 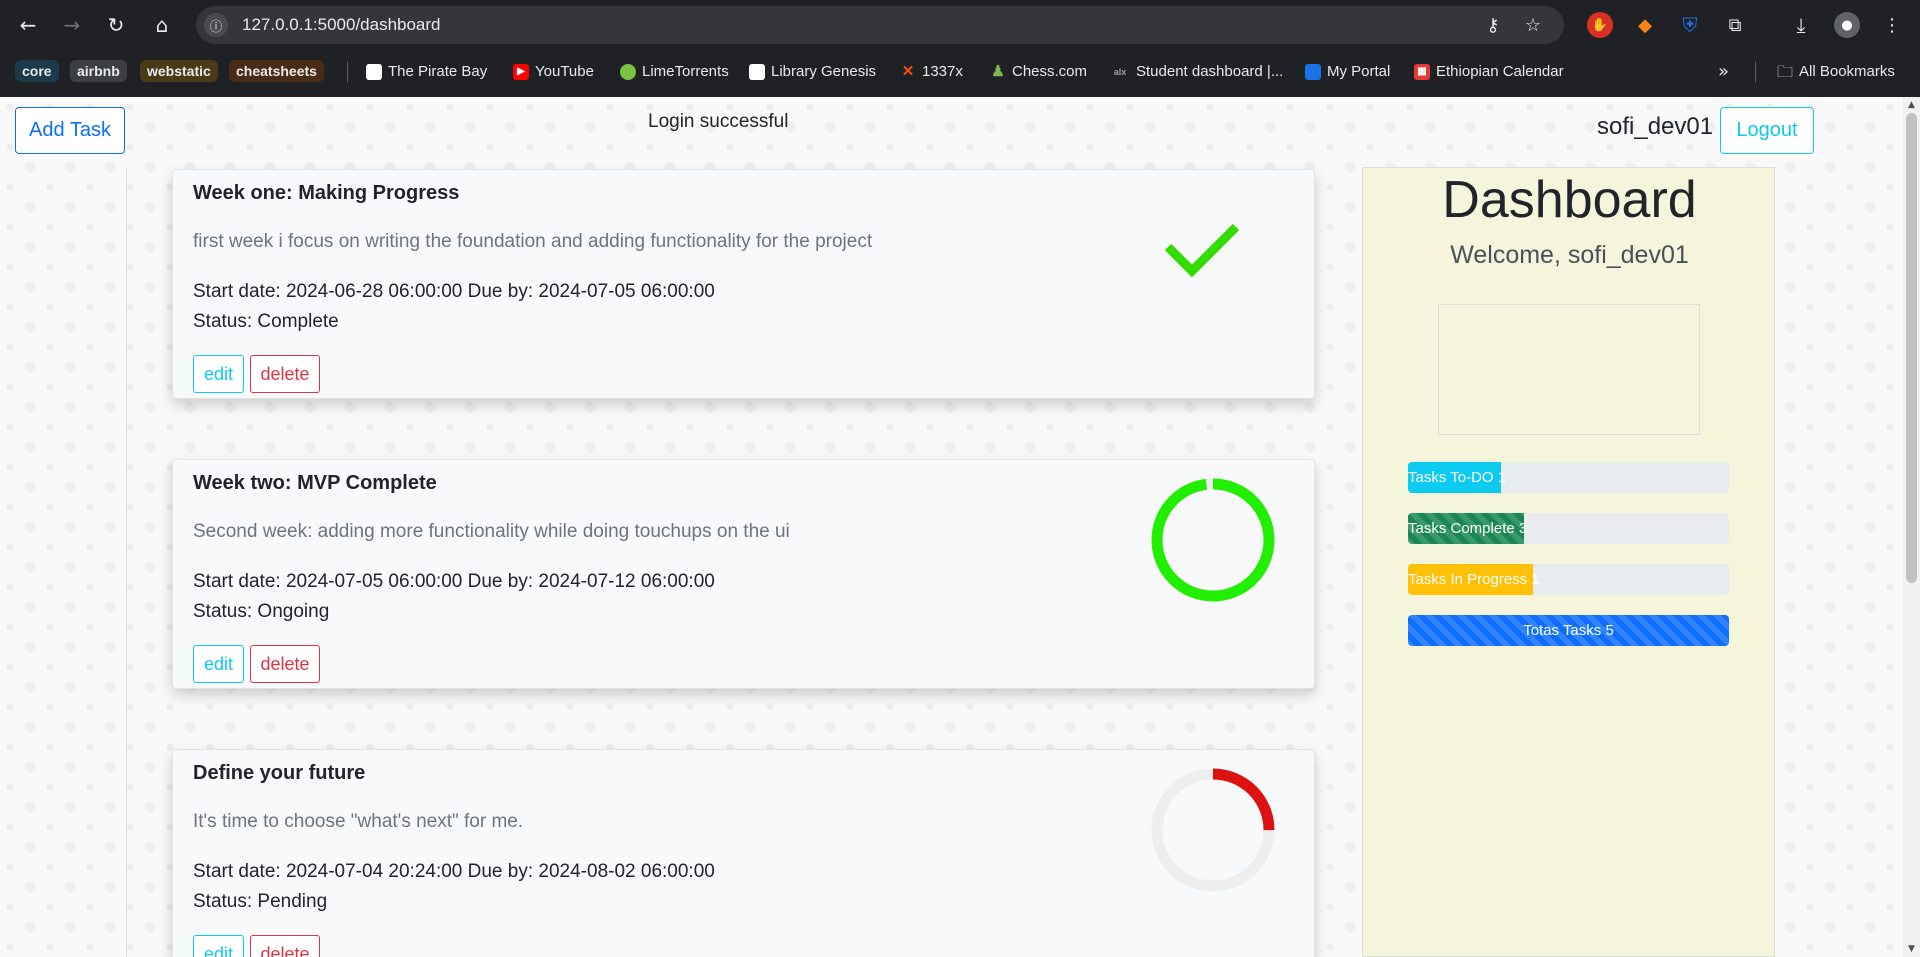 I want to click on task-title: Week two: MVP Complete, so click(x=315, y=483).